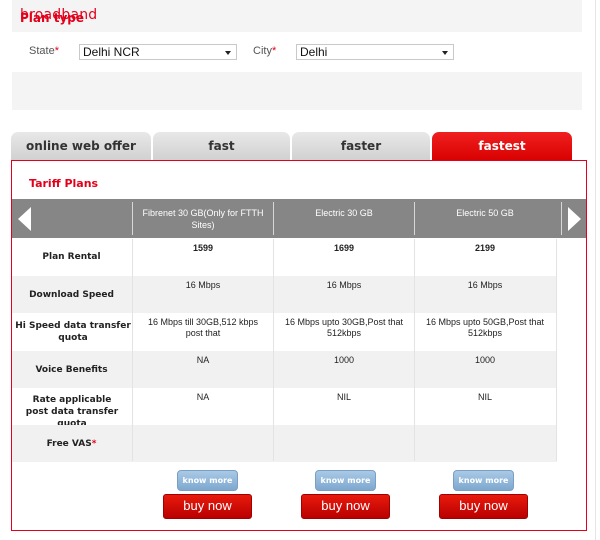  What do you see at coordinates (485, 327) in the screenshot?
I see `table-cell: 16 Mbps upto 50GB,Post that 512kbps` at bounding box center [485, 327].